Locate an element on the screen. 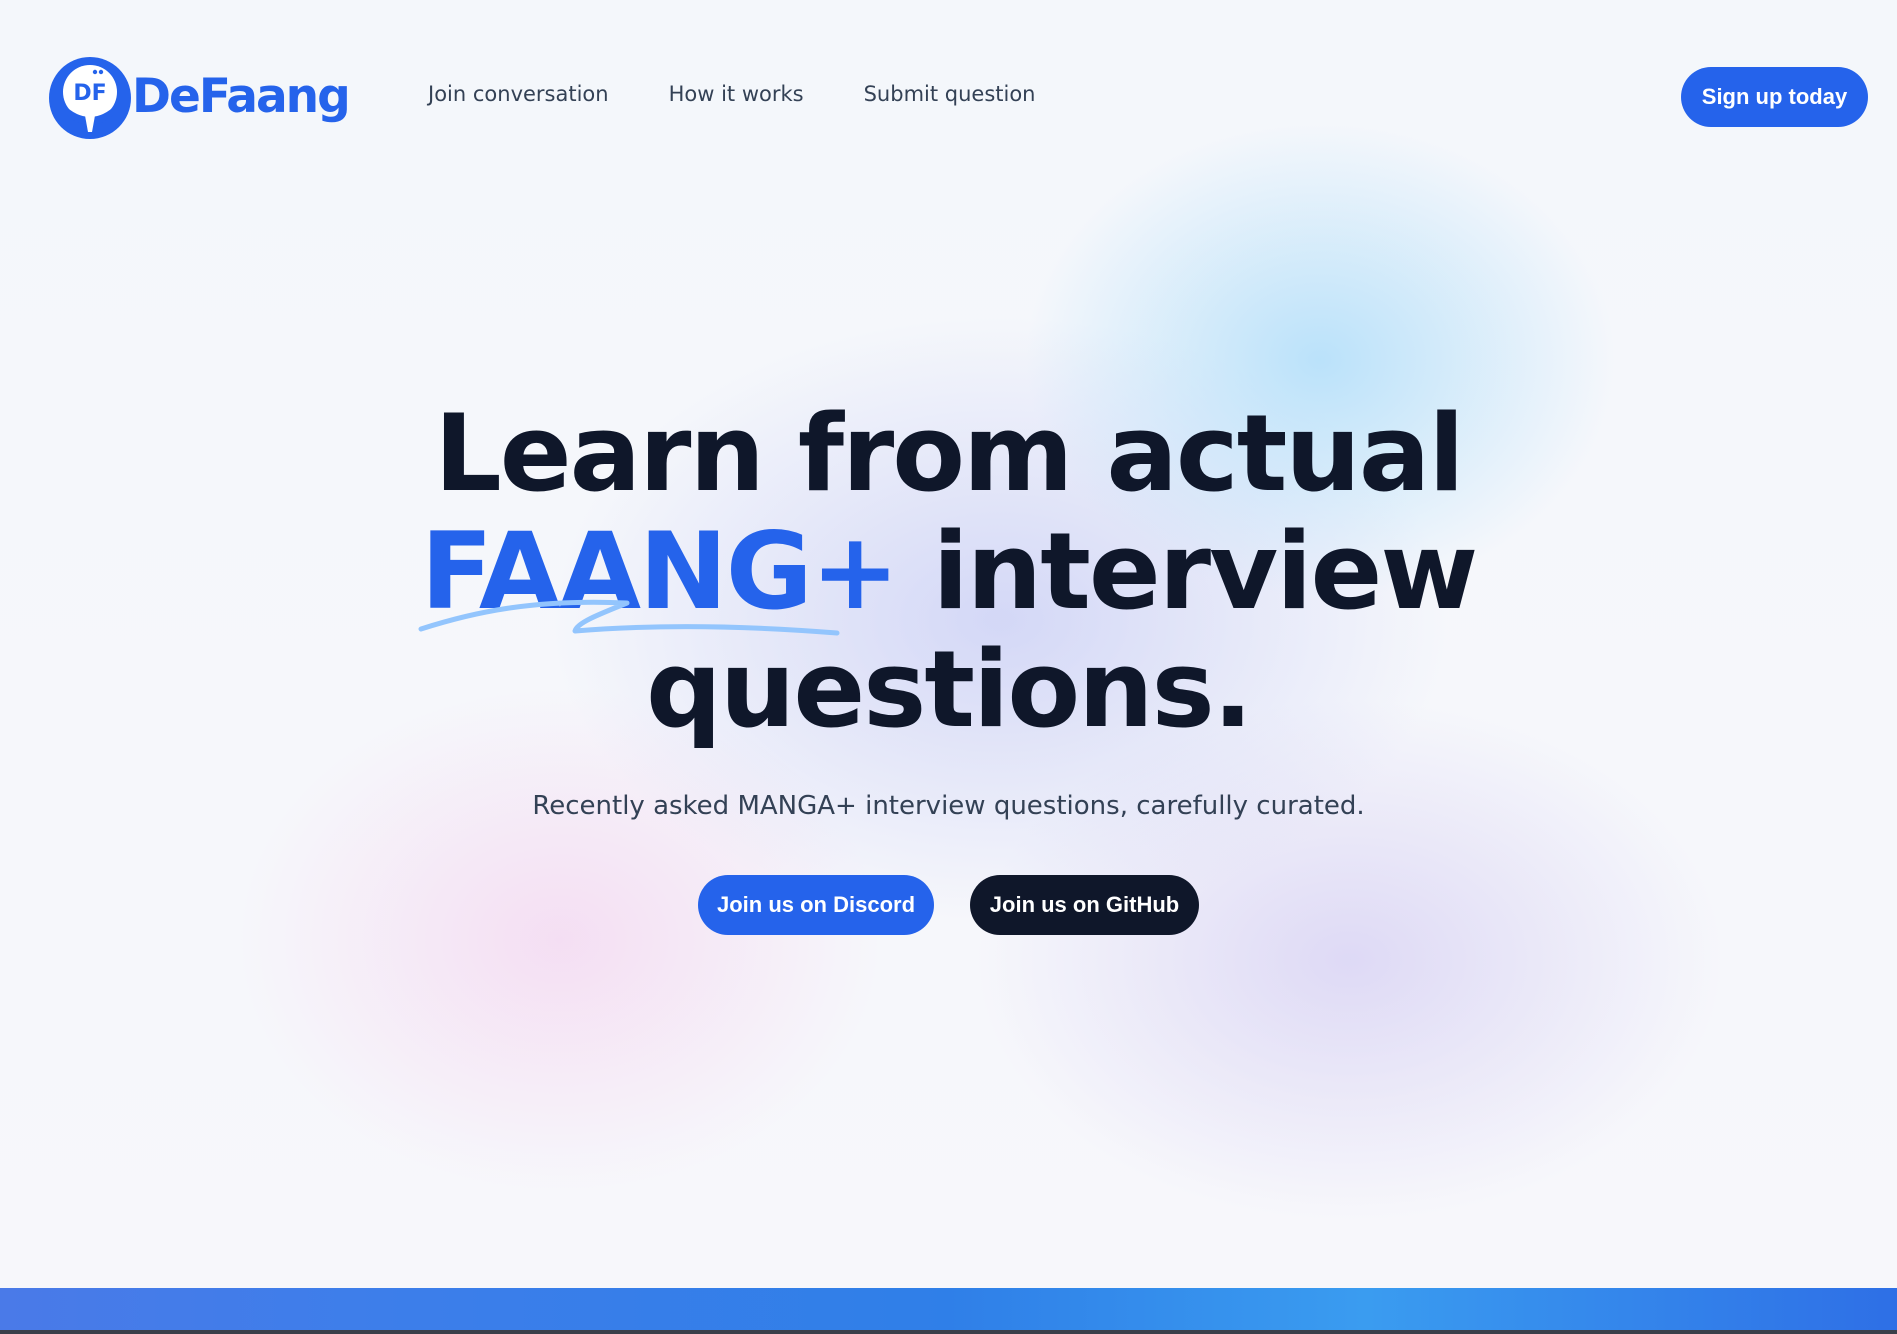 Image resolution: width=1897 pixels, height=1334 pixels. hero-title-accent-text: FAANG+ is located at coordinates (660, 571).